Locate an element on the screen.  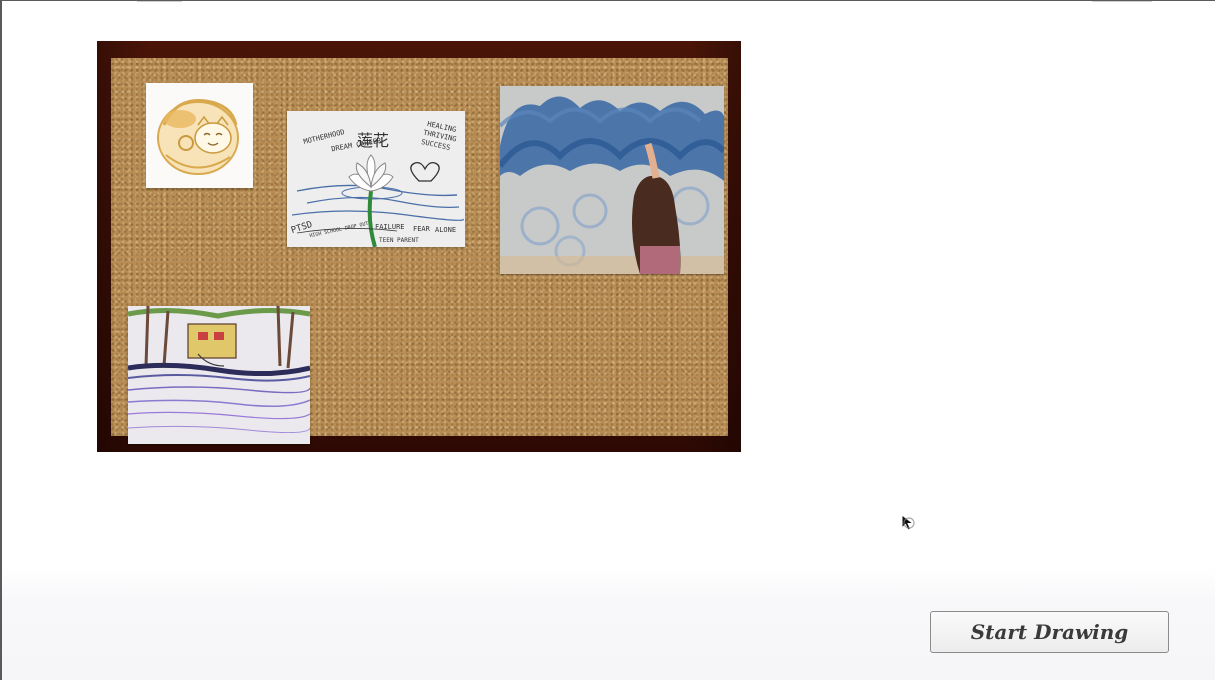
arrow-cursor-icon is located at coordinates (908, 522).